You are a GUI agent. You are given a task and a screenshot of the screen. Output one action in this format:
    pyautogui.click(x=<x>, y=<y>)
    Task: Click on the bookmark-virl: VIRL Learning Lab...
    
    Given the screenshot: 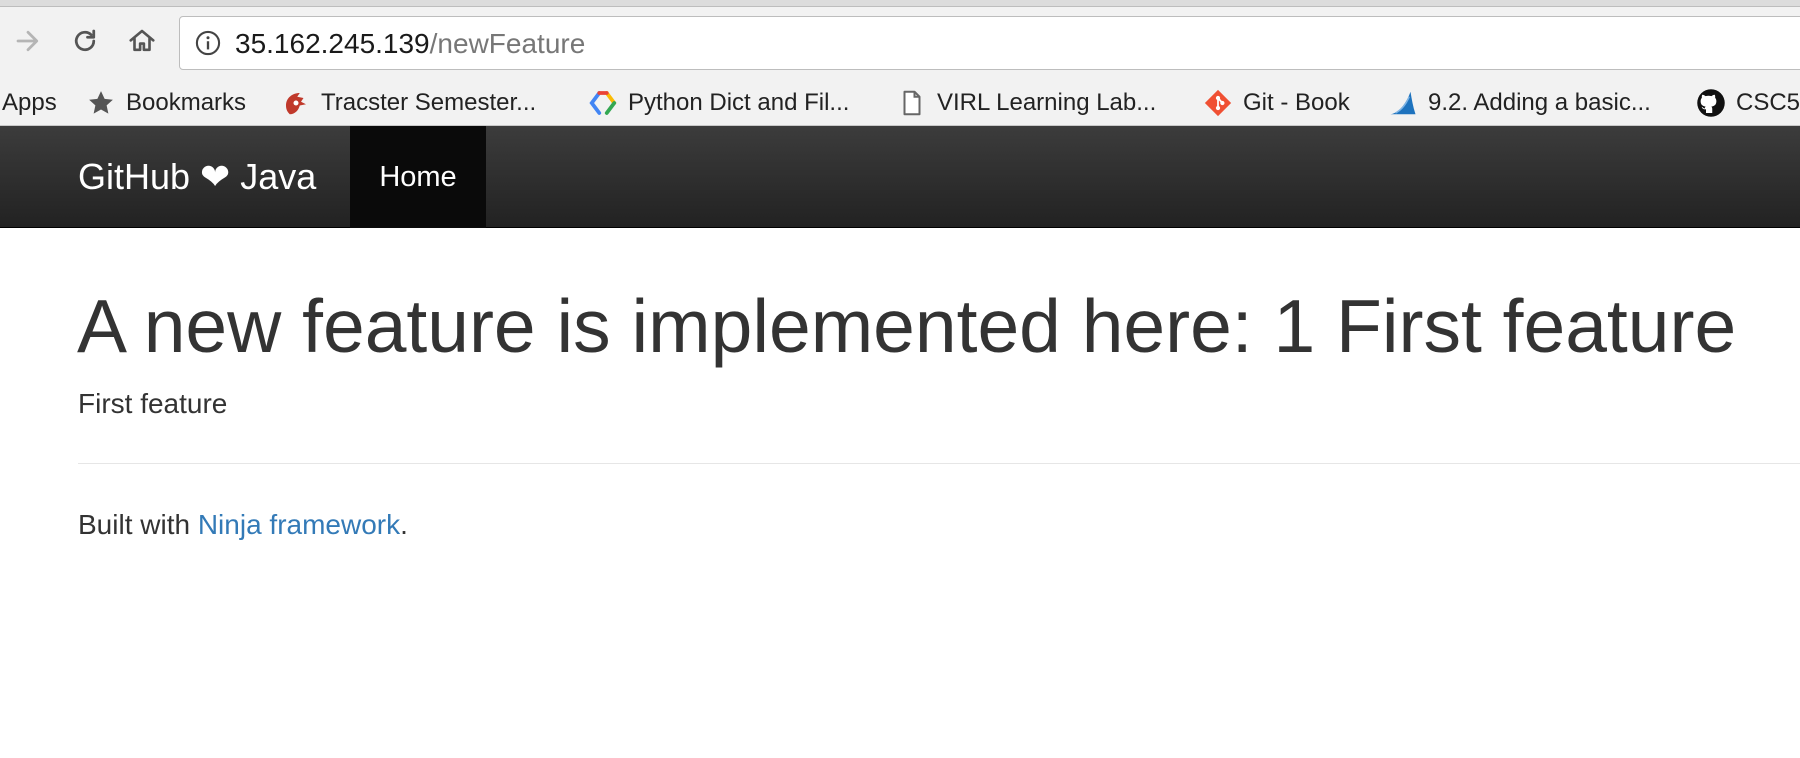 What is the action you would take?
    pyautogui.click(x=1026, y=102)
    